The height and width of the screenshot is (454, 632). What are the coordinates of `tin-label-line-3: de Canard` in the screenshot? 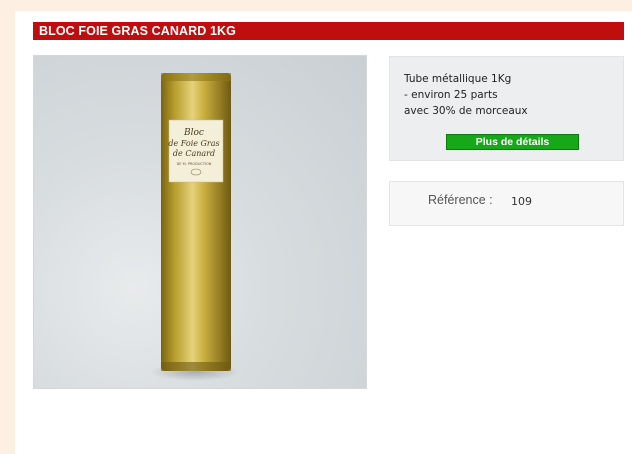 It's located at (194, 153).